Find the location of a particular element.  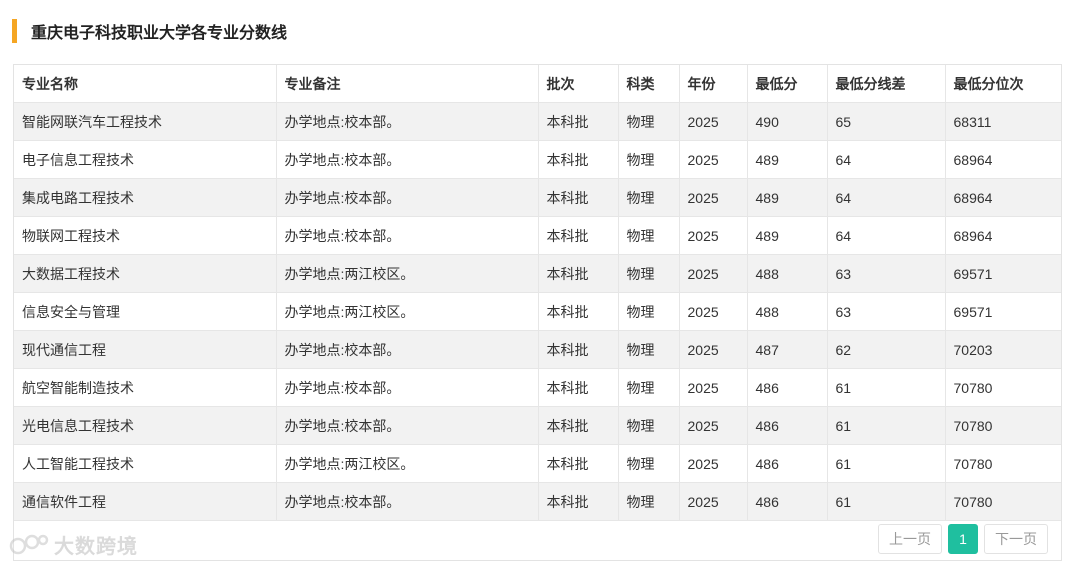

page-title: 重庆电子科技职业大学各专业分数线 is located at coordinates (159, 33).